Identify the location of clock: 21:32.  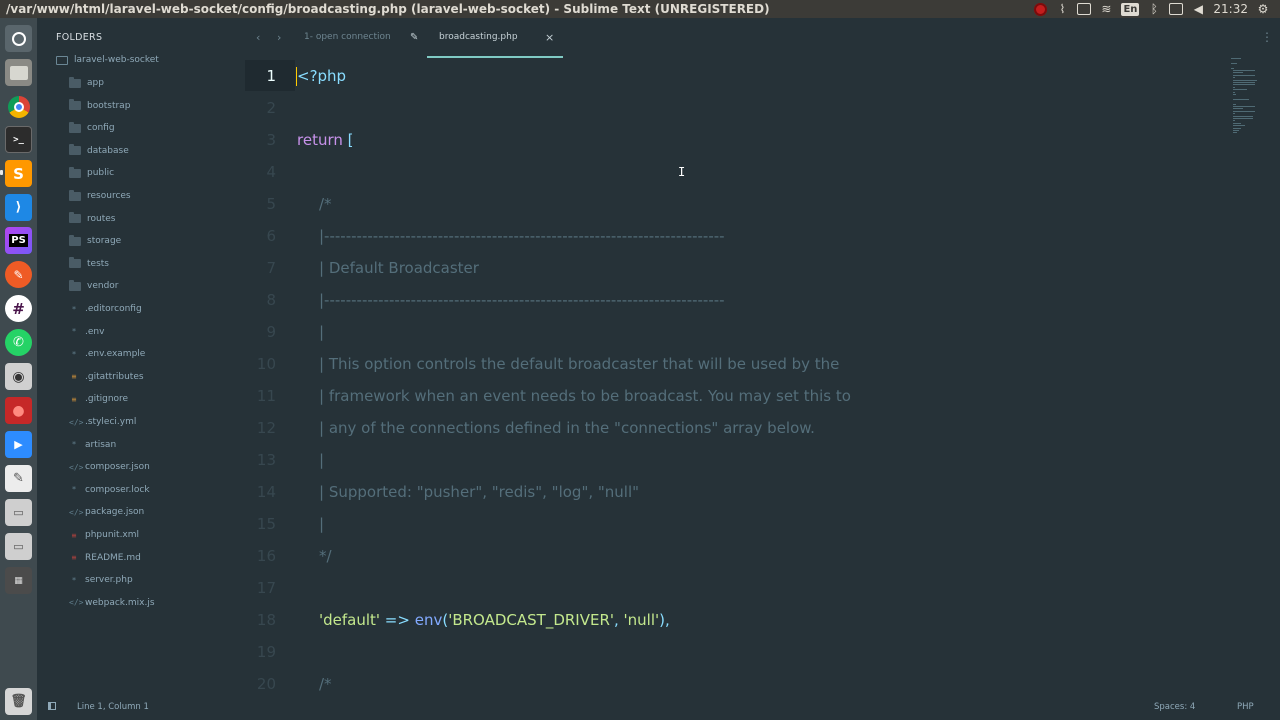
(1230, 9).